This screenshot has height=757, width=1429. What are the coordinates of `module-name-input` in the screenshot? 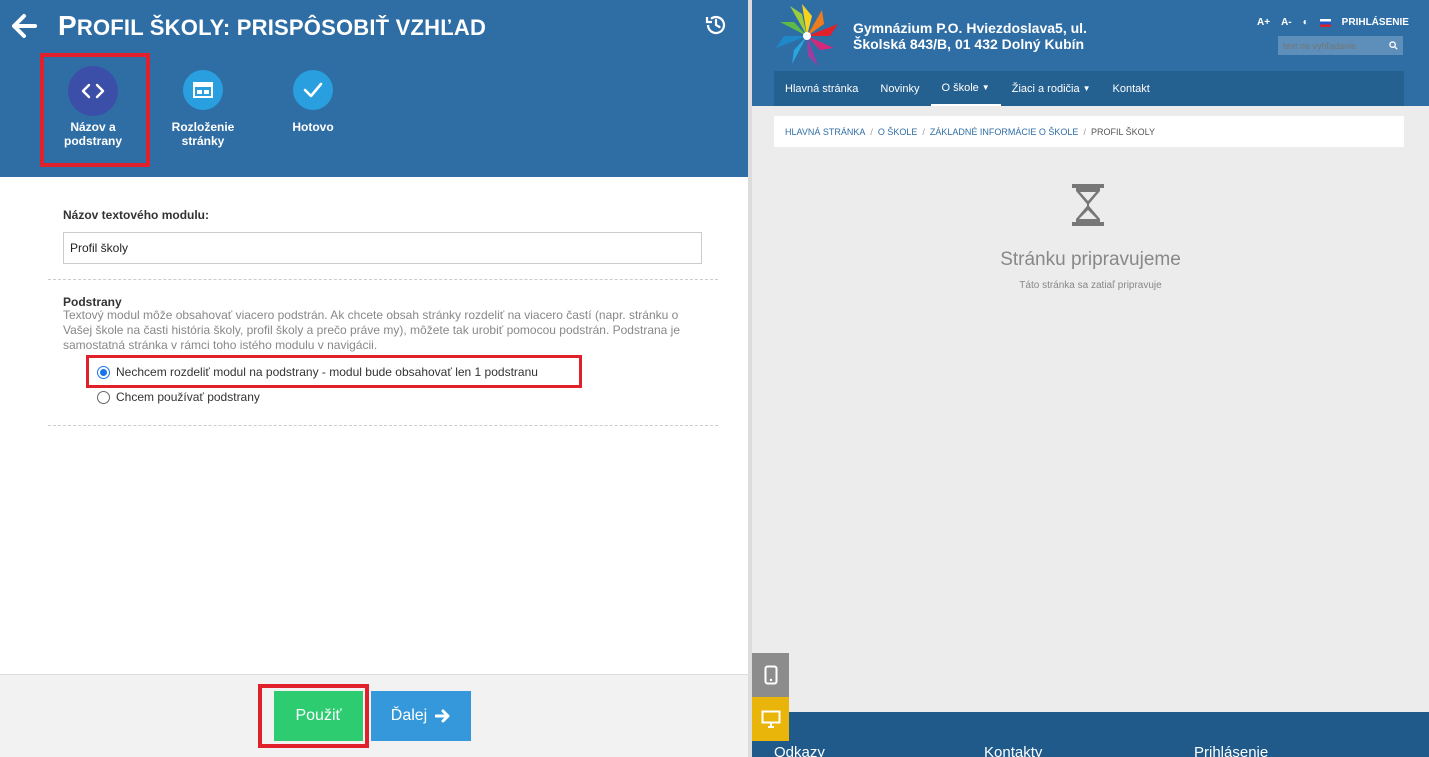 It's located at (382, 248).